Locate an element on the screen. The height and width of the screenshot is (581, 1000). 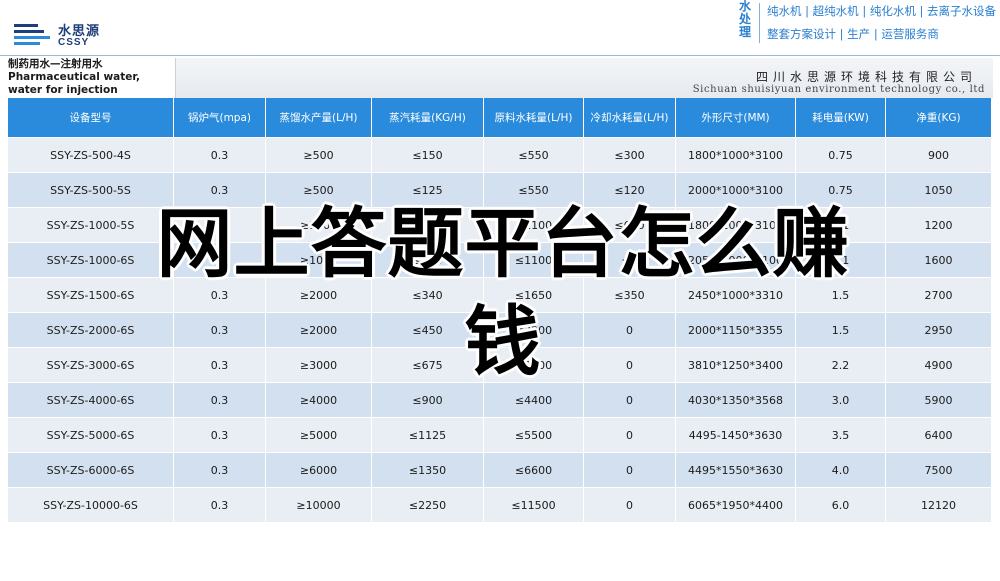
table-cell: ≥4000 is located at coordinates (319, 400).